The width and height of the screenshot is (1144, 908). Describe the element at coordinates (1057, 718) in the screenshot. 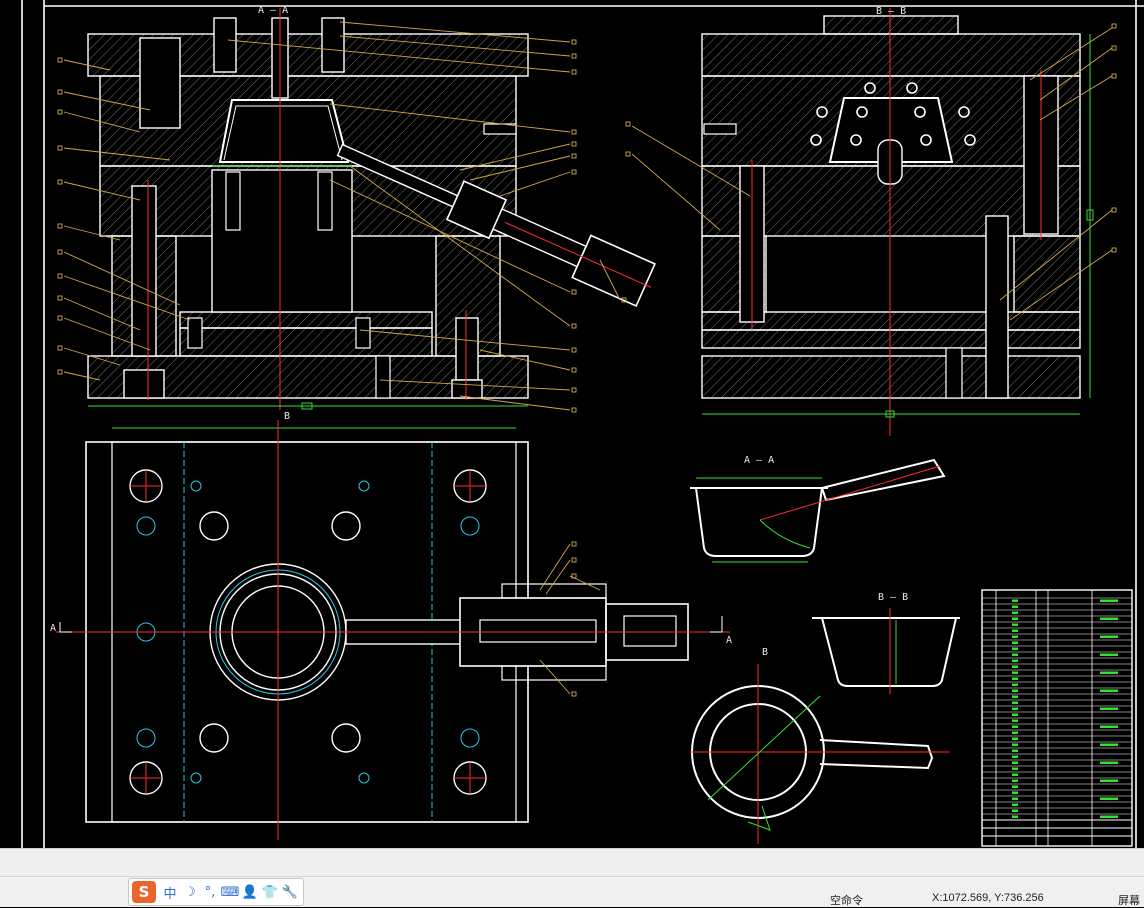

I see `bill-of-materials-table` at that location.